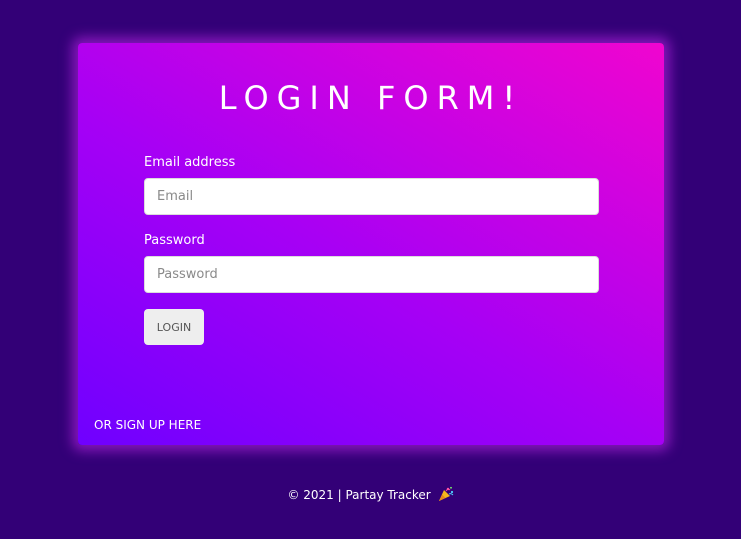 Image resolution: width=741 pixels, height=539 pixels. Describe the element at coordinates (371, 196) in the screenshot. I see `email-field` at that location.